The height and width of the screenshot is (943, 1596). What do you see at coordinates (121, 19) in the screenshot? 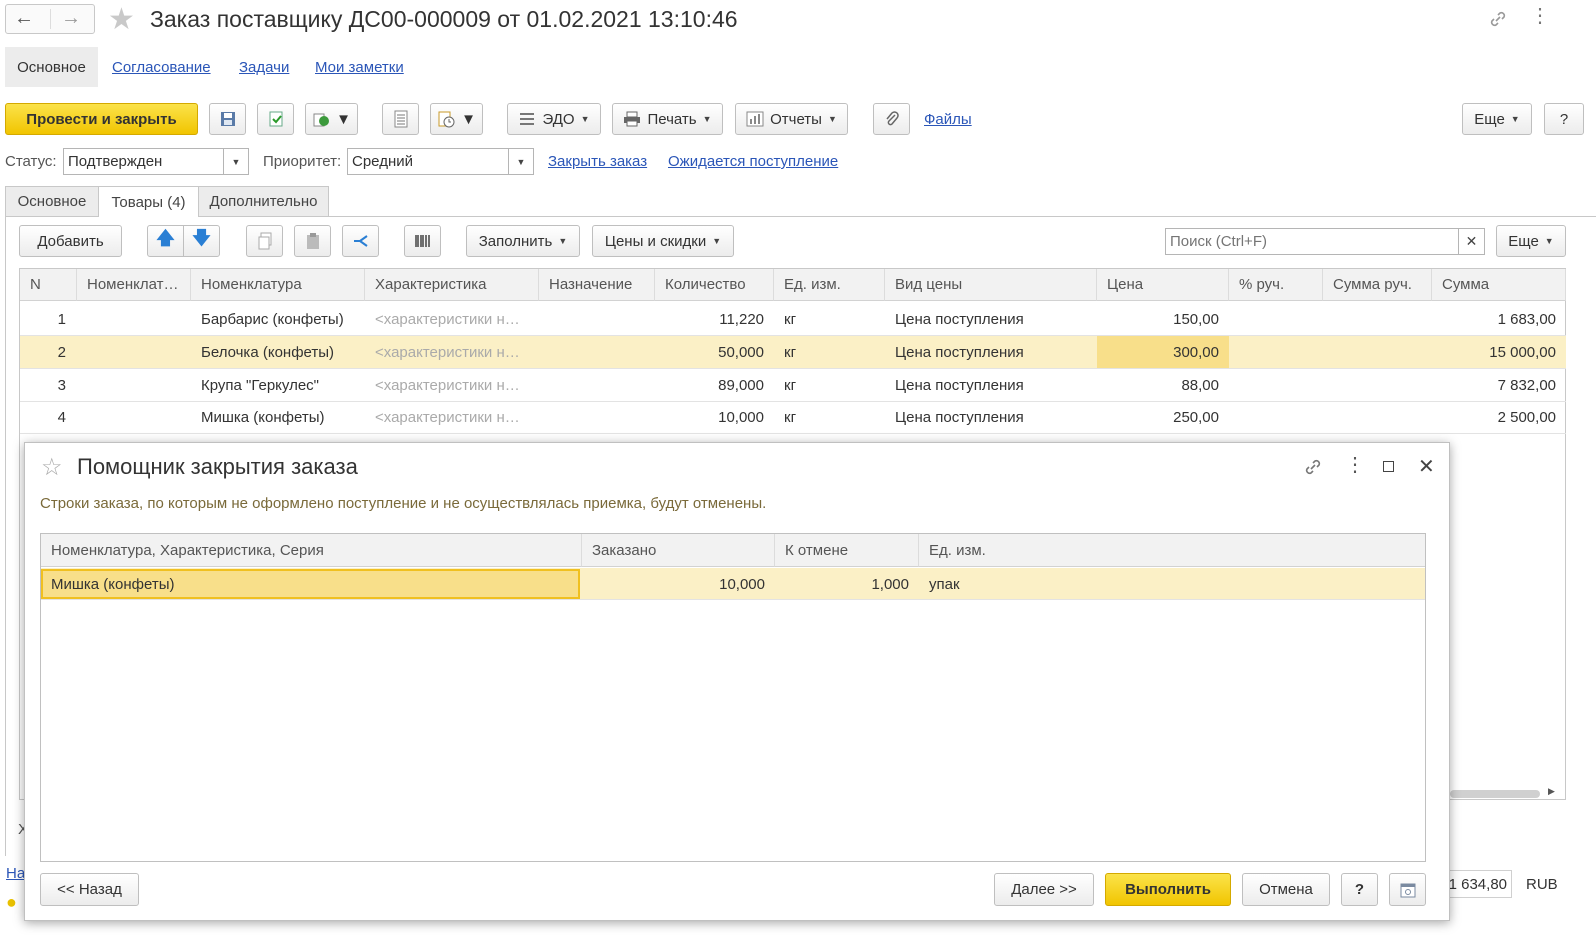
I see `favorite-star-icon: ★` at bounding box center [121, 19].